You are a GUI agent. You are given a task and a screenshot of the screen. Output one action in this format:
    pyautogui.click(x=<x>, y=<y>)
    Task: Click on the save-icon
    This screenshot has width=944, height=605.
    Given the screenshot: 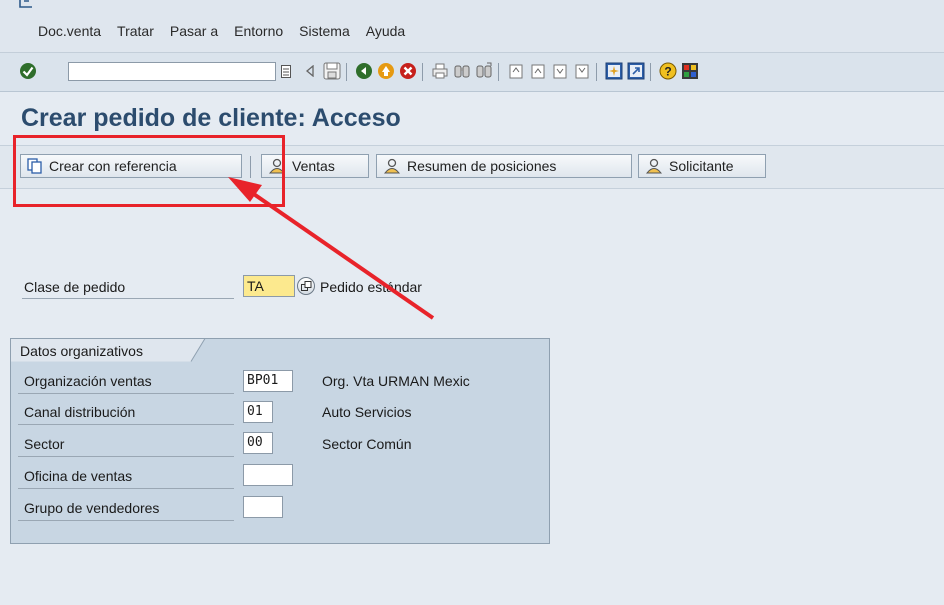 What is the action you would take?
    pyautogui.click(x=332, y=71)
    